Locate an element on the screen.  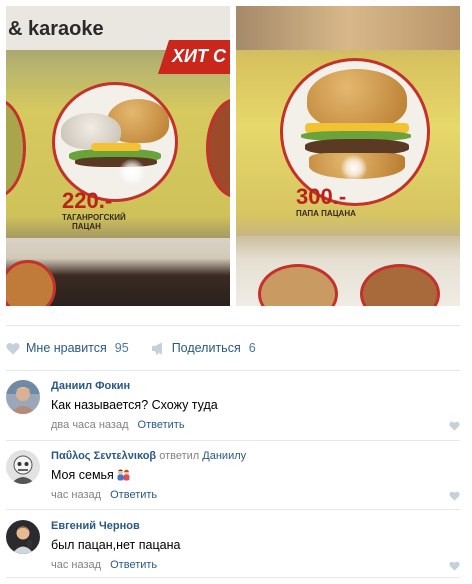
megaphone-icon is located at coordinates (156, 348).